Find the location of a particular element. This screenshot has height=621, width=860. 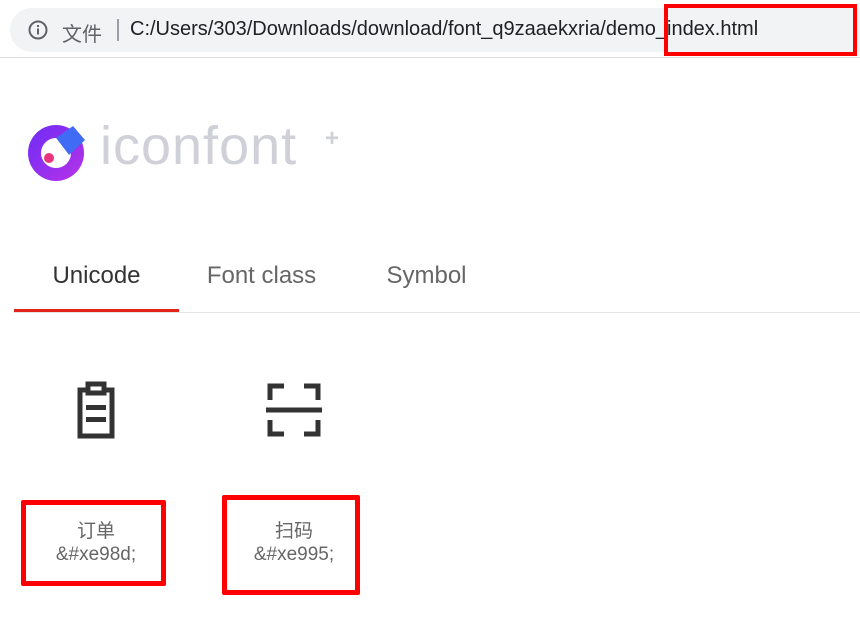

tab-unicode: Unicode is located at coordinates (96, 283).